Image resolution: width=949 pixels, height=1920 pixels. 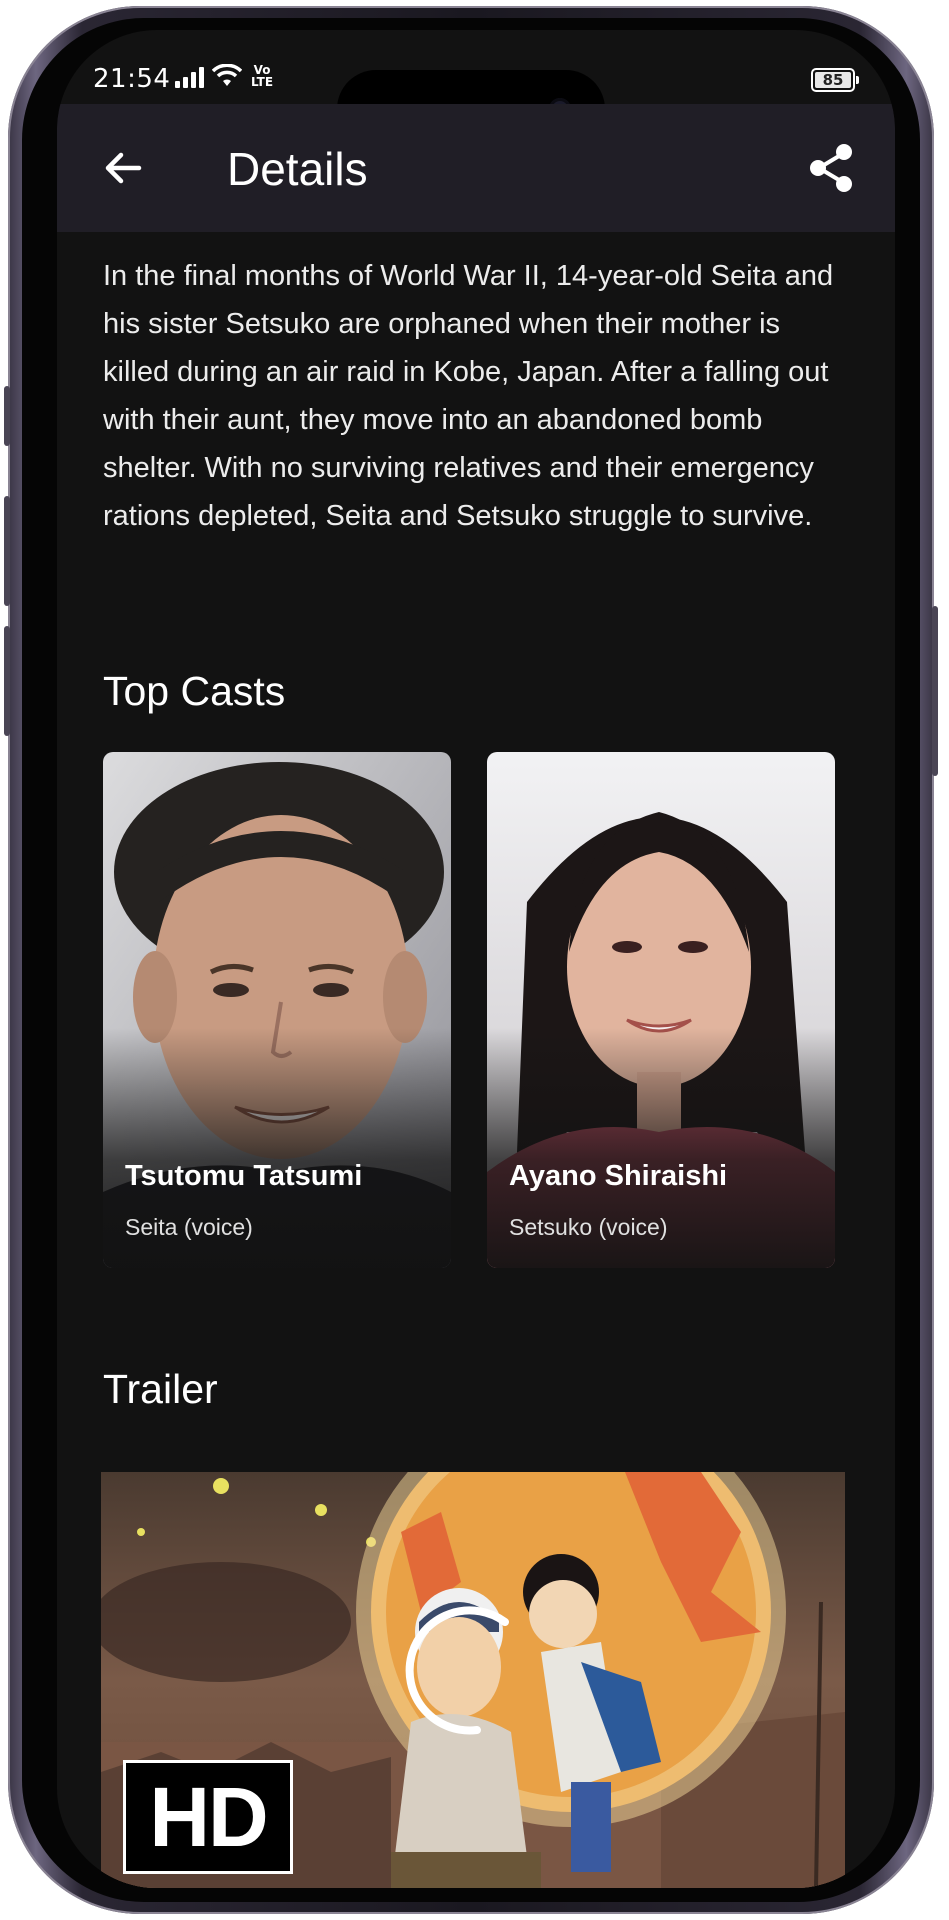 I want to click on signal-icon, so click(x=189, y=77).